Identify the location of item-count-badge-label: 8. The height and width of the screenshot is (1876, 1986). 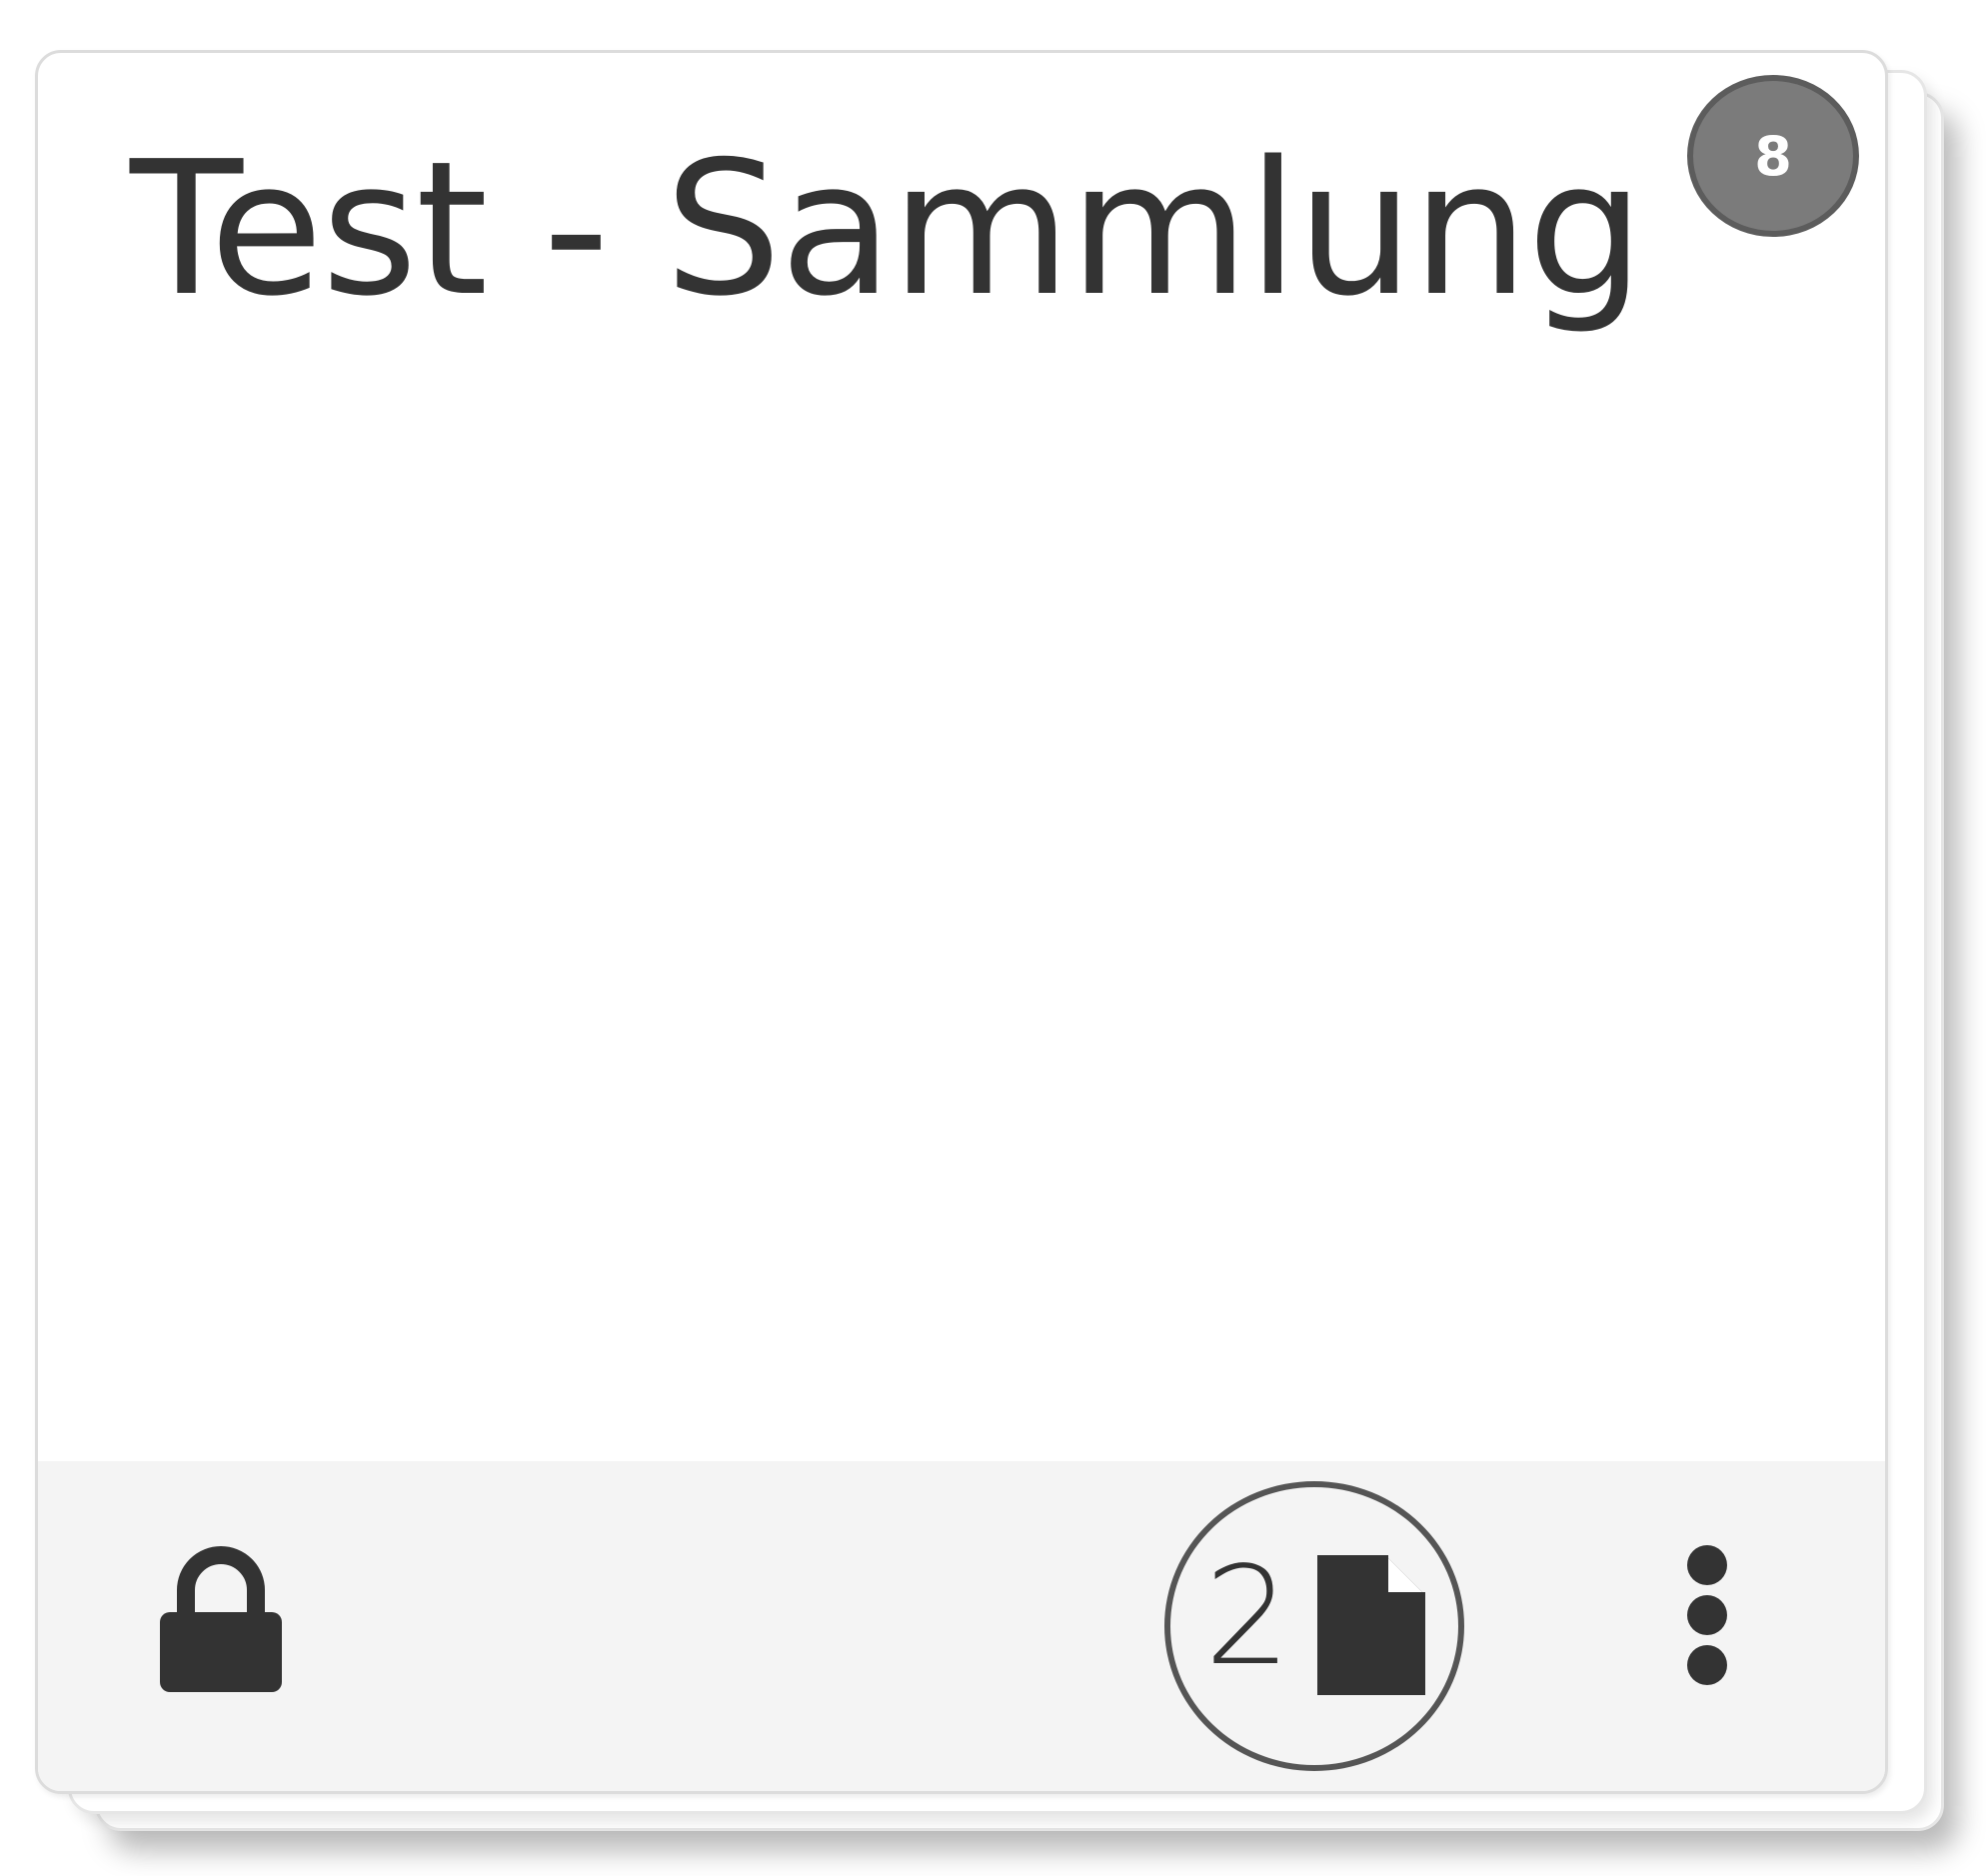
(1773, 156).